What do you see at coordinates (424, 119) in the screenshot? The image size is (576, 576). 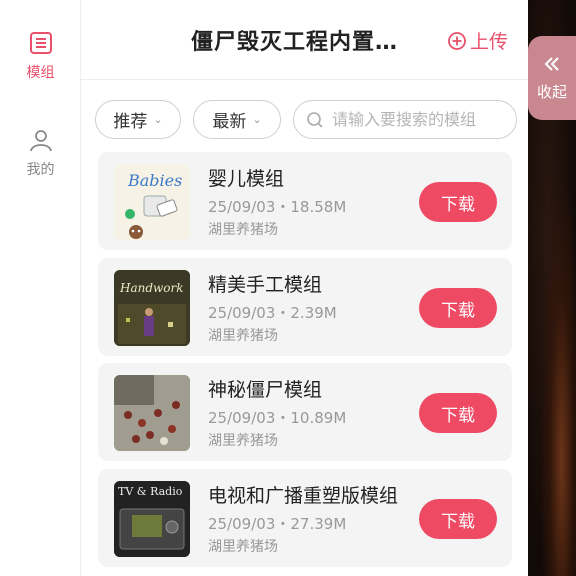 I see `search-input` at bounding box center [424, 119].